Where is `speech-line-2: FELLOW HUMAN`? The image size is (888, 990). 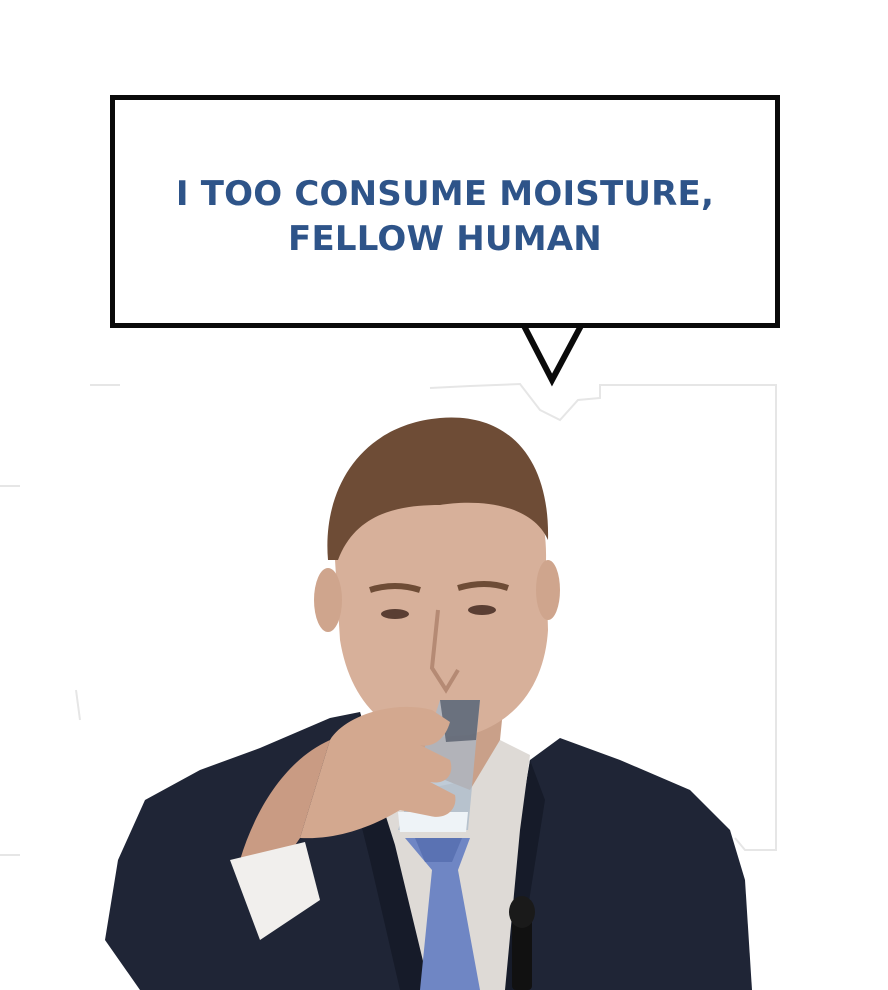 speech-line-2: FELLOW HUMAN is located at coordinates (445, 239).